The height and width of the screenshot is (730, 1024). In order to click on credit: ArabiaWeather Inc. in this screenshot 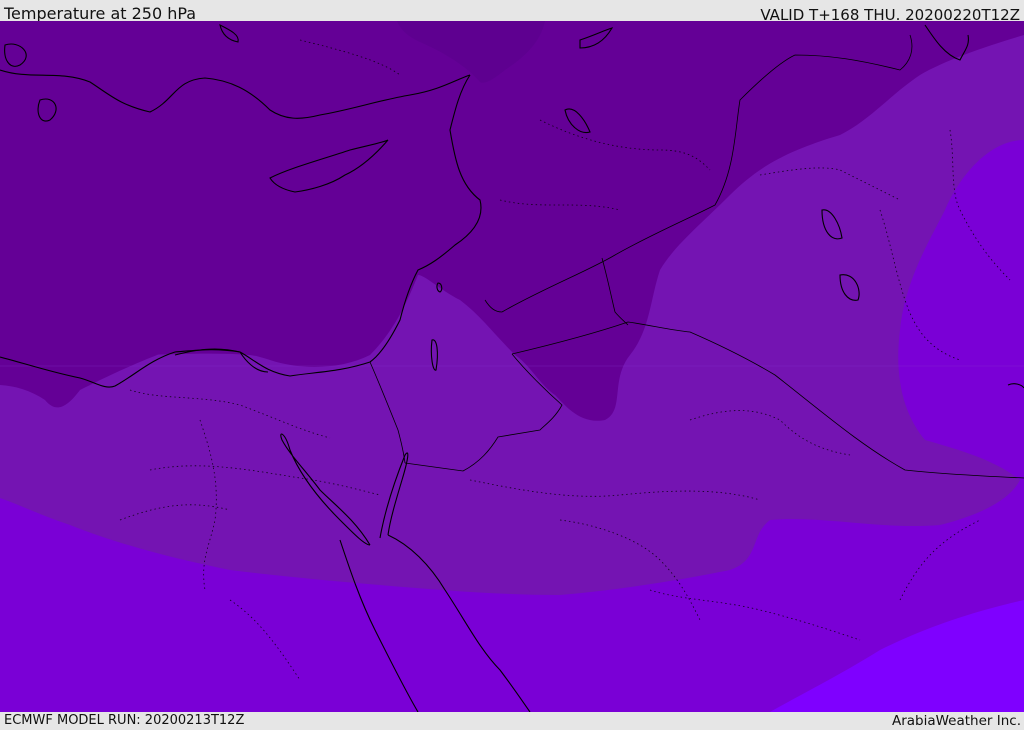, I will do `click(956, 721)`.